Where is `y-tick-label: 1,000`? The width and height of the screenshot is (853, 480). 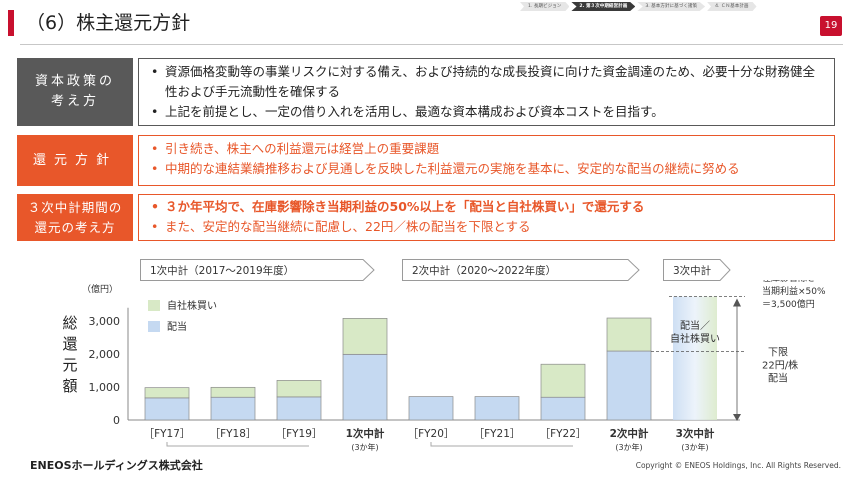 y-tick-label: 1,000 is located at coordinates (105, 387).